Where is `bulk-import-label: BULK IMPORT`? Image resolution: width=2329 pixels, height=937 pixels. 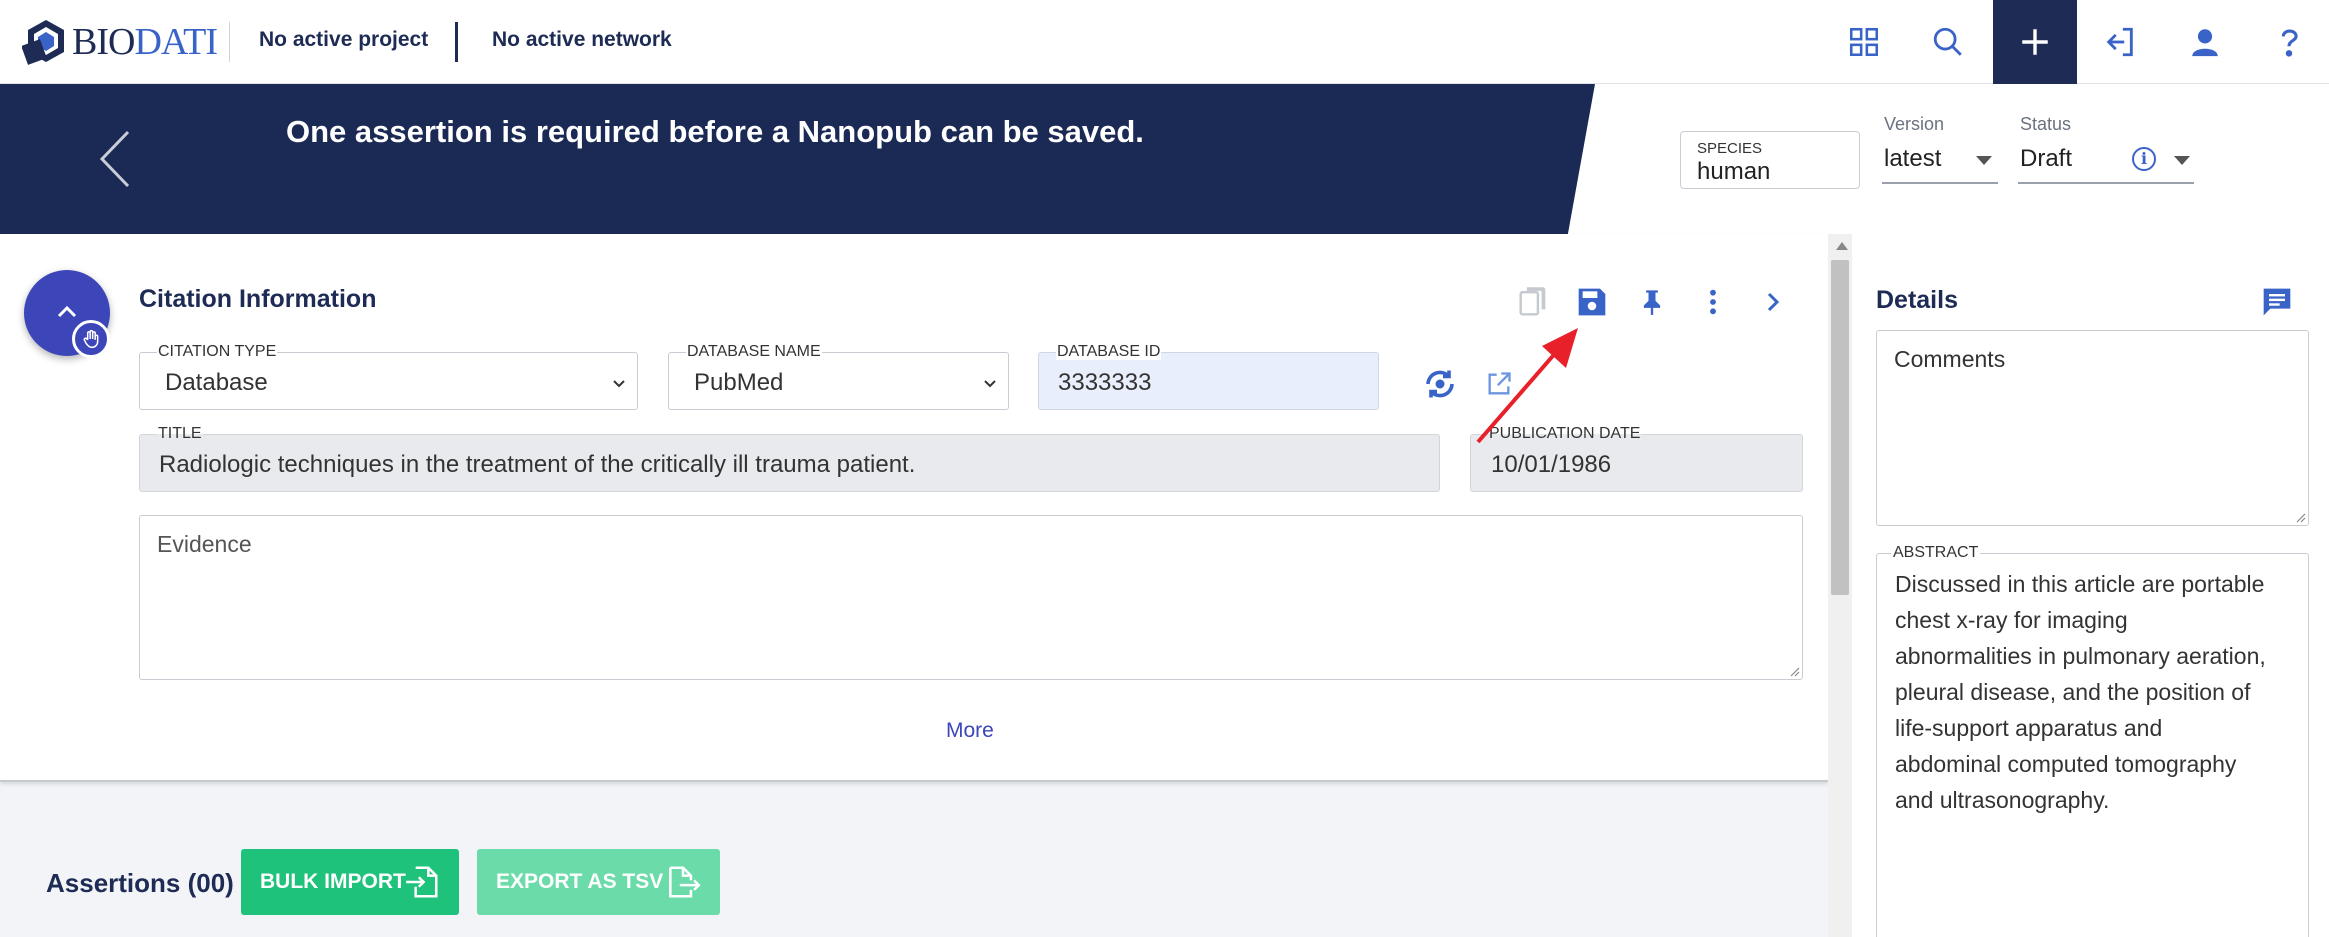
bulk-import-label: BULK IMPORT is located at coordinates (333, 881).